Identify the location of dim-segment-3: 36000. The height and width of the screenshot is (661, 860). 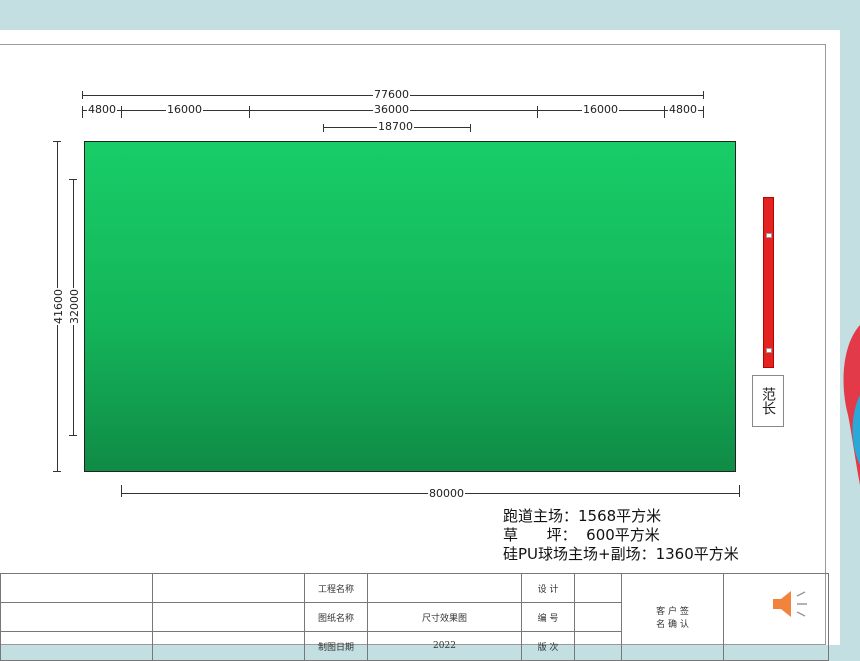
(391, 109).